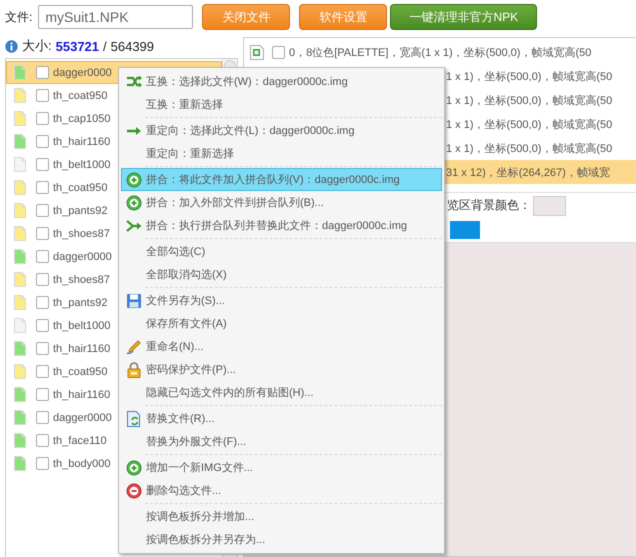  What do you see at coordinates (18, 17) in the screenshot?
I see `file-label: 文件:` at bounding box center [18, 17].